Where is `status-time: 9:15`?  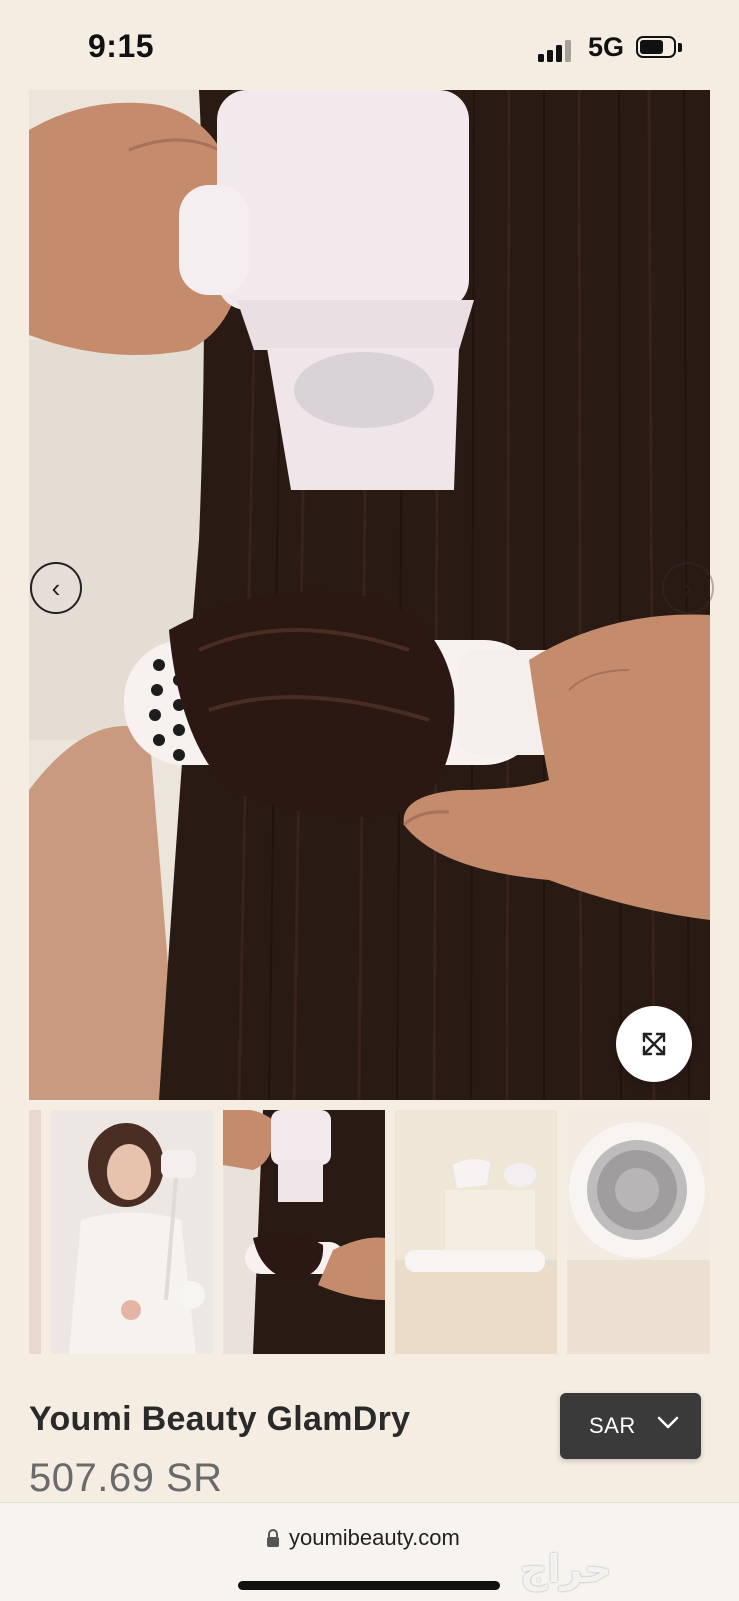 status-time: 9:15 is located at coordinates (121, 46).